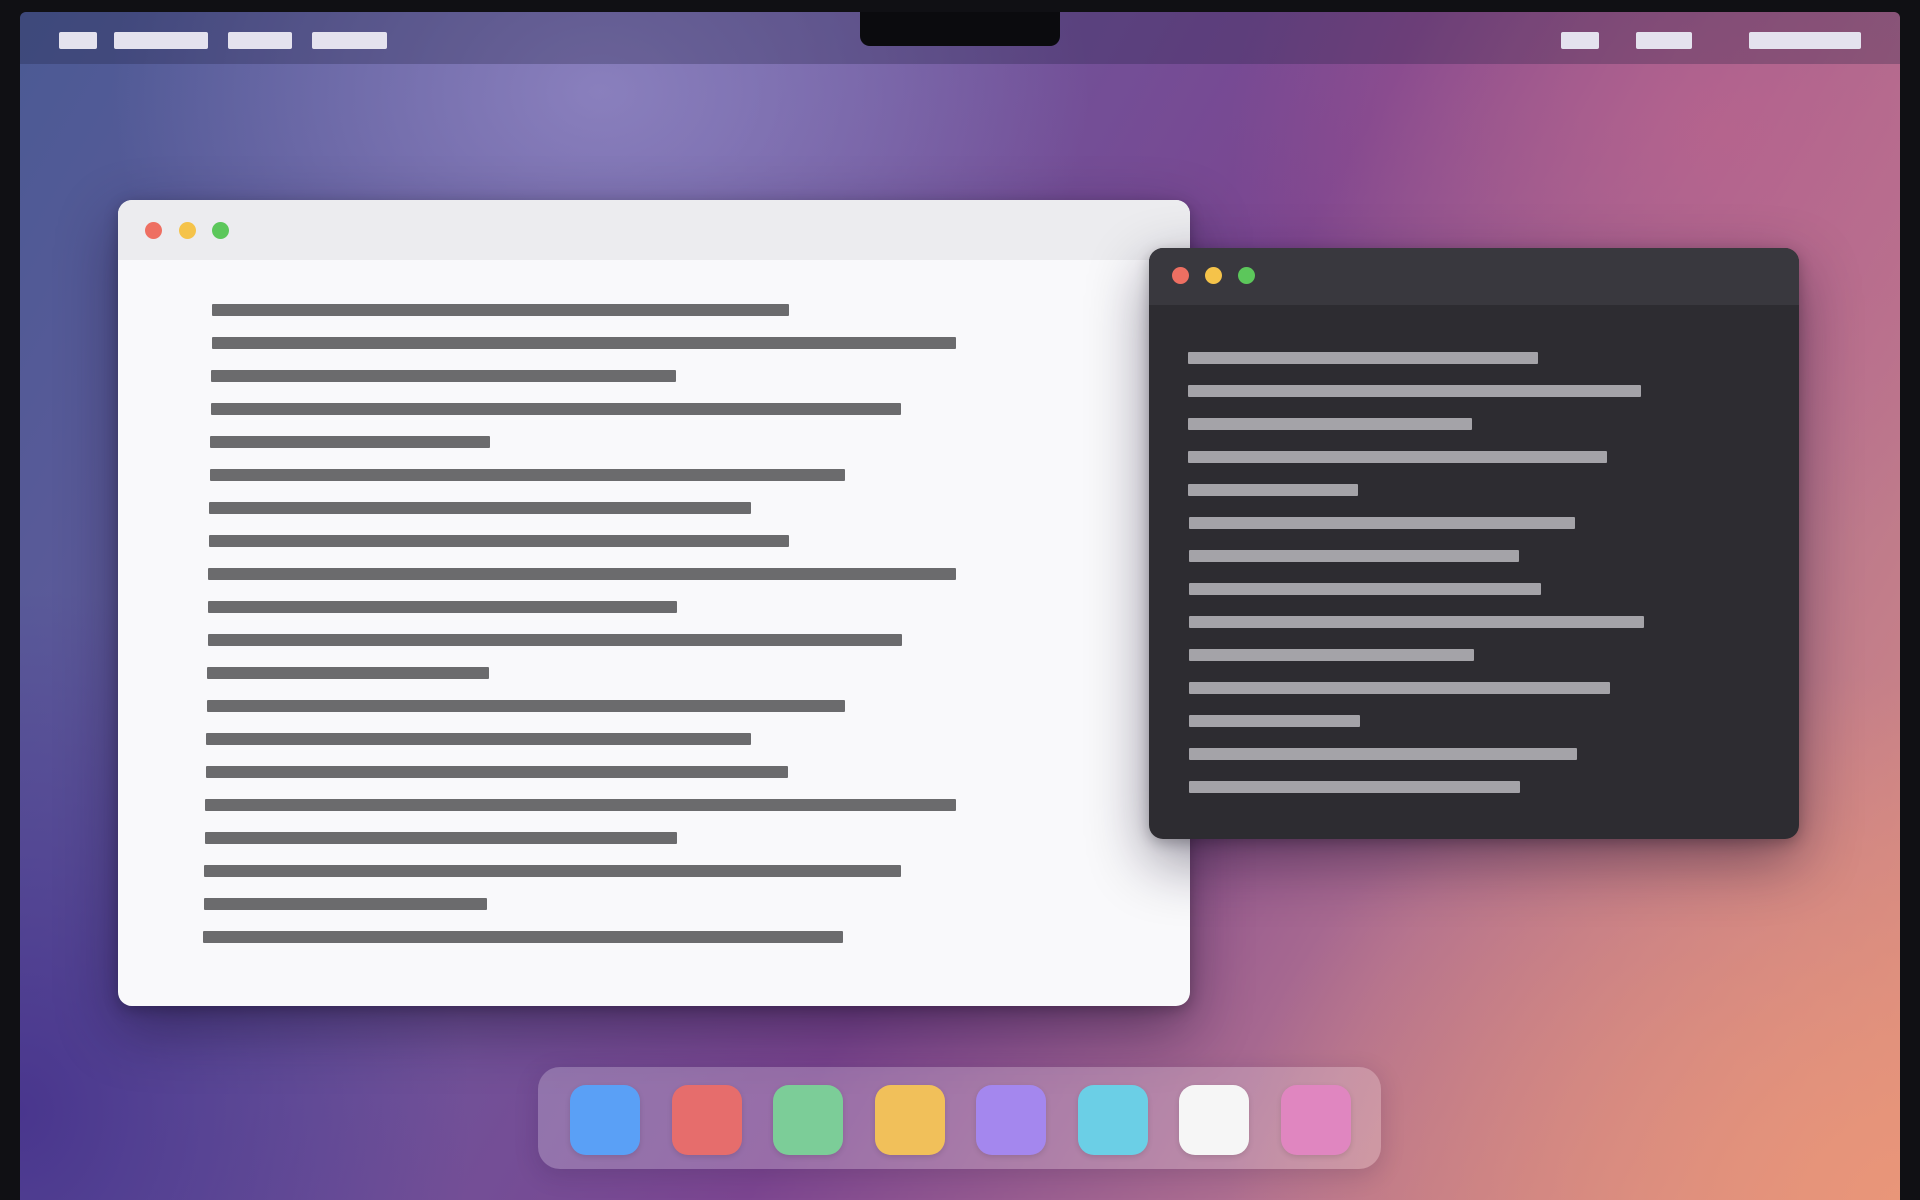 The image size is (1920, 1200). Describe the element at coordinates (1011, 1120) in the screenshot. I see `purple-app-icon` at that location.